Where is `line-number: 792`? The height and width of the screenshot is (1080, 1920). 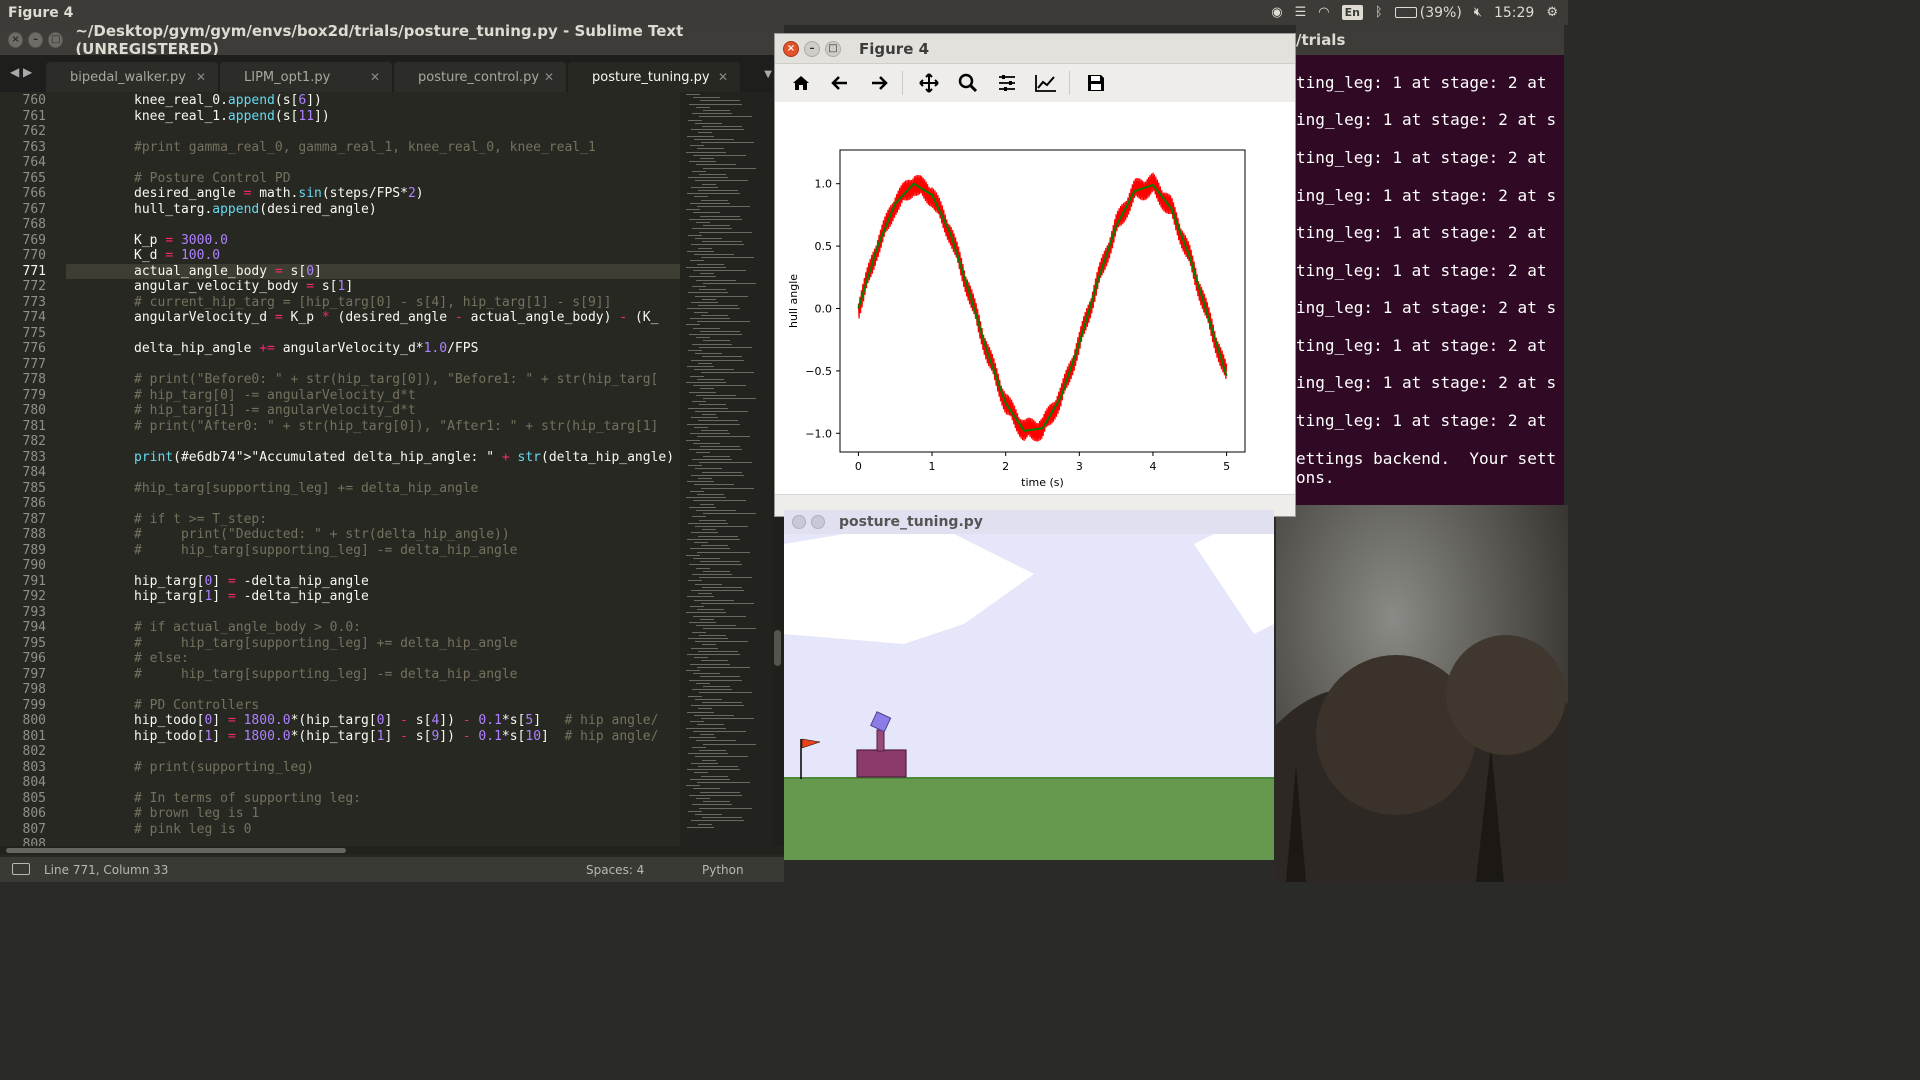
line-number: 792 is located at coordinates (34, 596).